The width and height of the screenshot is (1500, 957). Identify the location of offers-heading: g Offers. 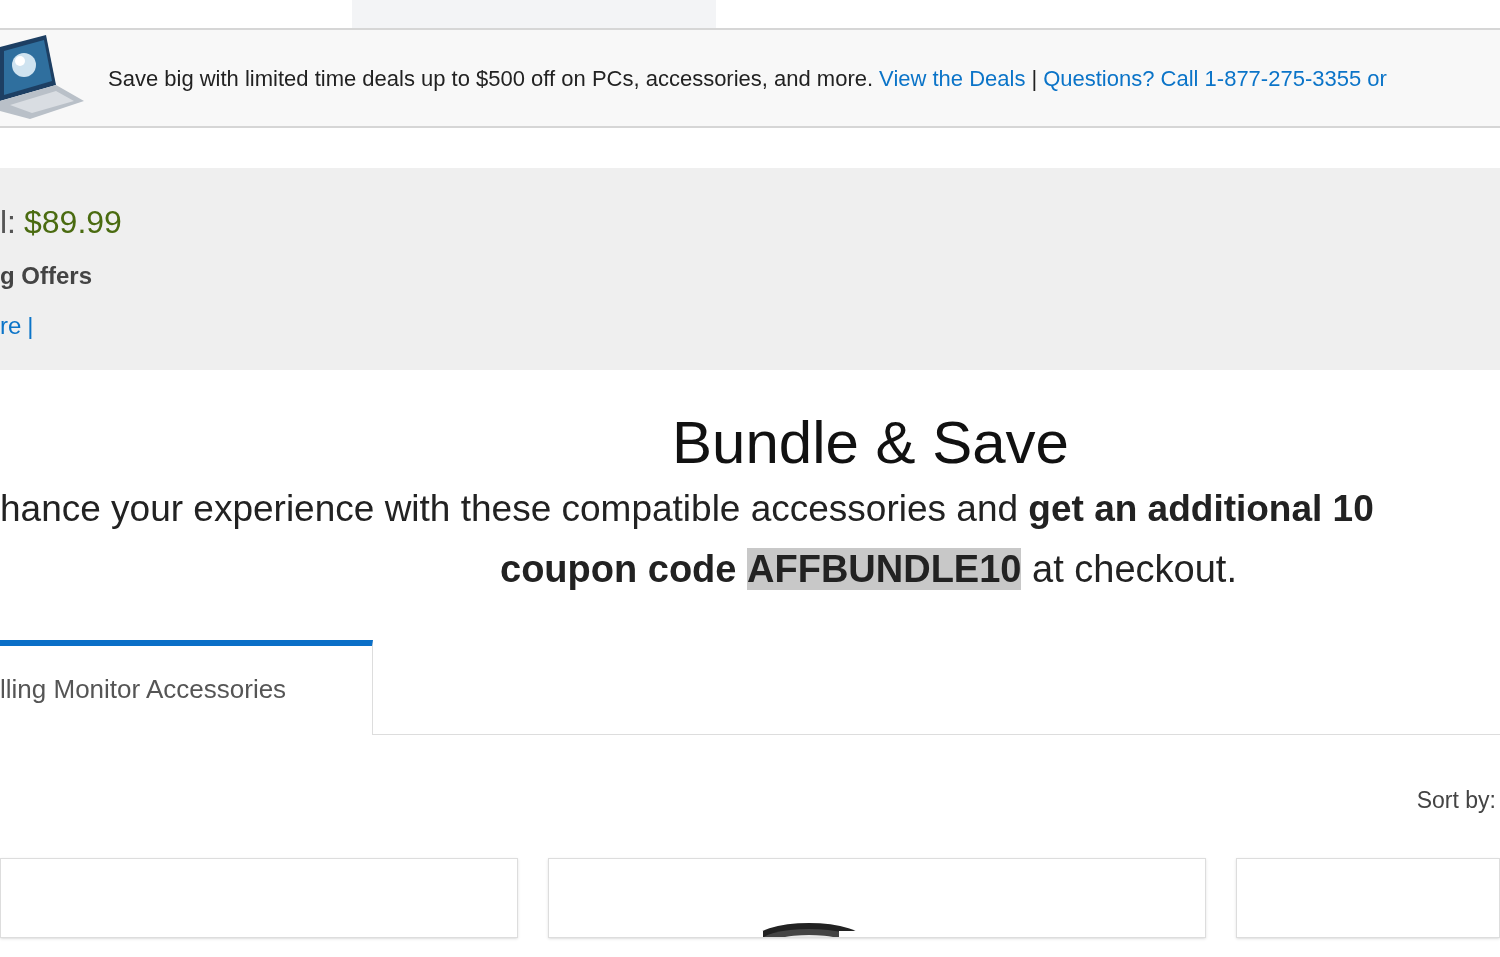
(46, 276).